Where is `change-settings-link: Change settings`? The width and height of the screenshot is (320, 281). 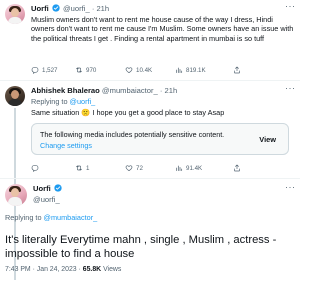
change-settings-link: Change settings is located at coordinates (66, 145).